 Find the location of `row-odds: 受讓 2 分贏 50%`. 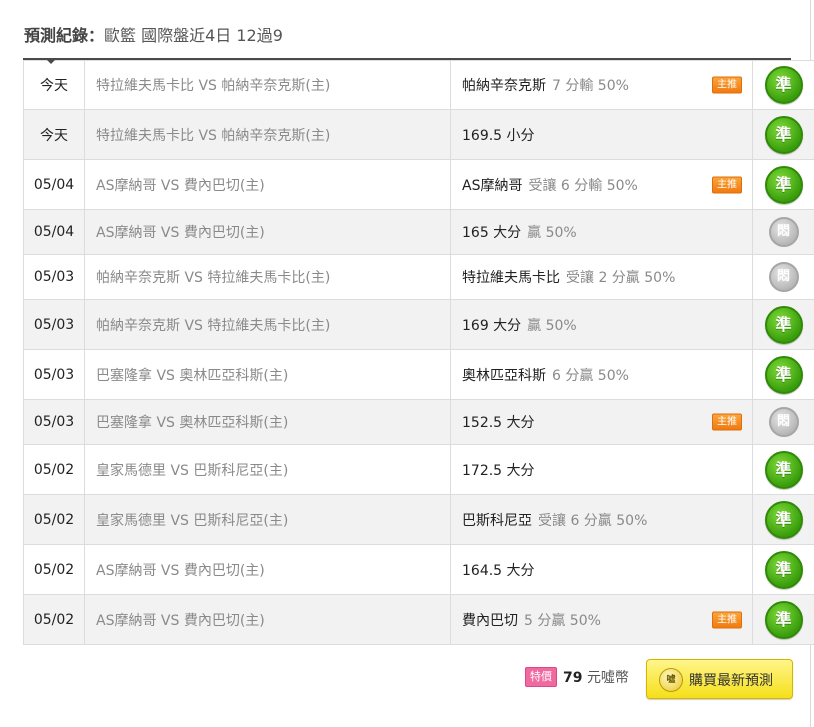

row-odds: 受讓 2 分贏 50% is located at coordinates (621, 278).